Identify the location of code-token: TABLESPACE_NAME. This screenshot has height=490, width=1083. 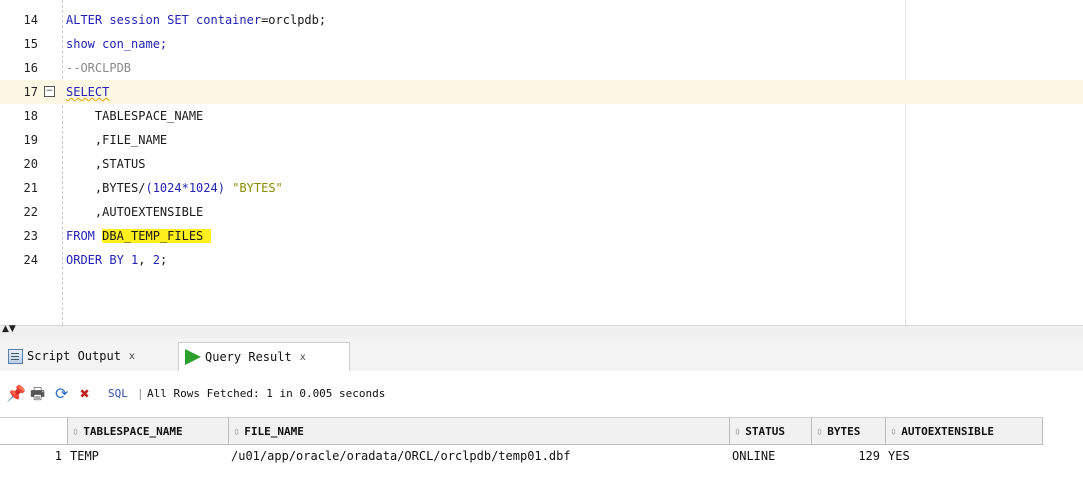
(135, 116).